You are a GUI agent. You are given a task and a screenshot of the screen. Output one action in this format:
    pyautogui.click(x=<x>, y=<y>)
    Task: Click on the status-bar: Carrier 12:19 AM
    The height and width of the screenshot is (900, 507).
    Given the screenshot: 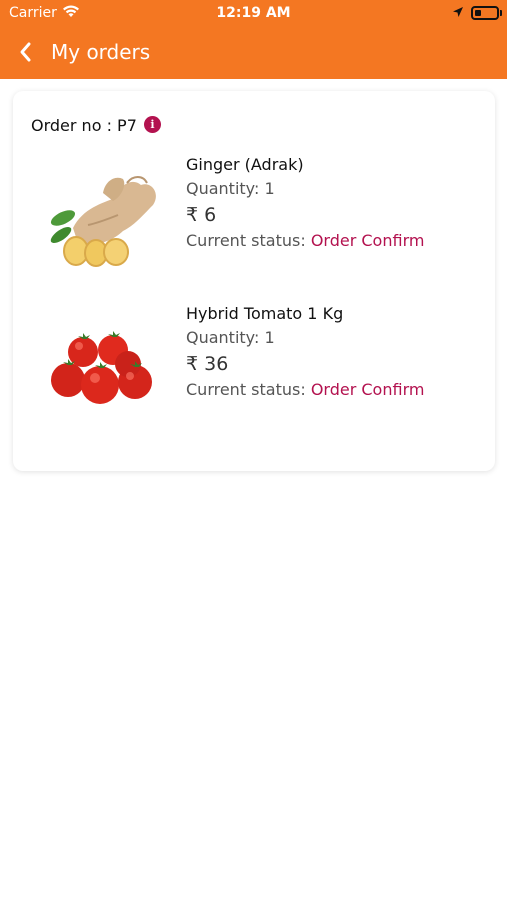 What is the action you would take?
    pyautogui.click(x=253, y=14)
    